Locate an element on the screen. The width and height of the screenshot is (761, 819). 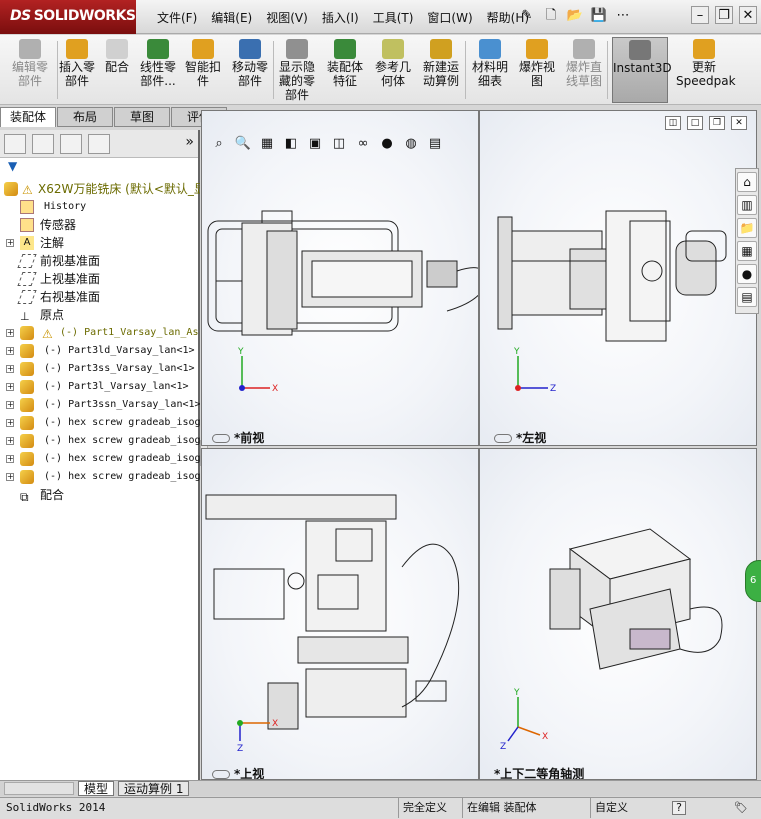
viewport-isometric: Y X Z *上下二等角轴测 is located at coordinates (618, 614).